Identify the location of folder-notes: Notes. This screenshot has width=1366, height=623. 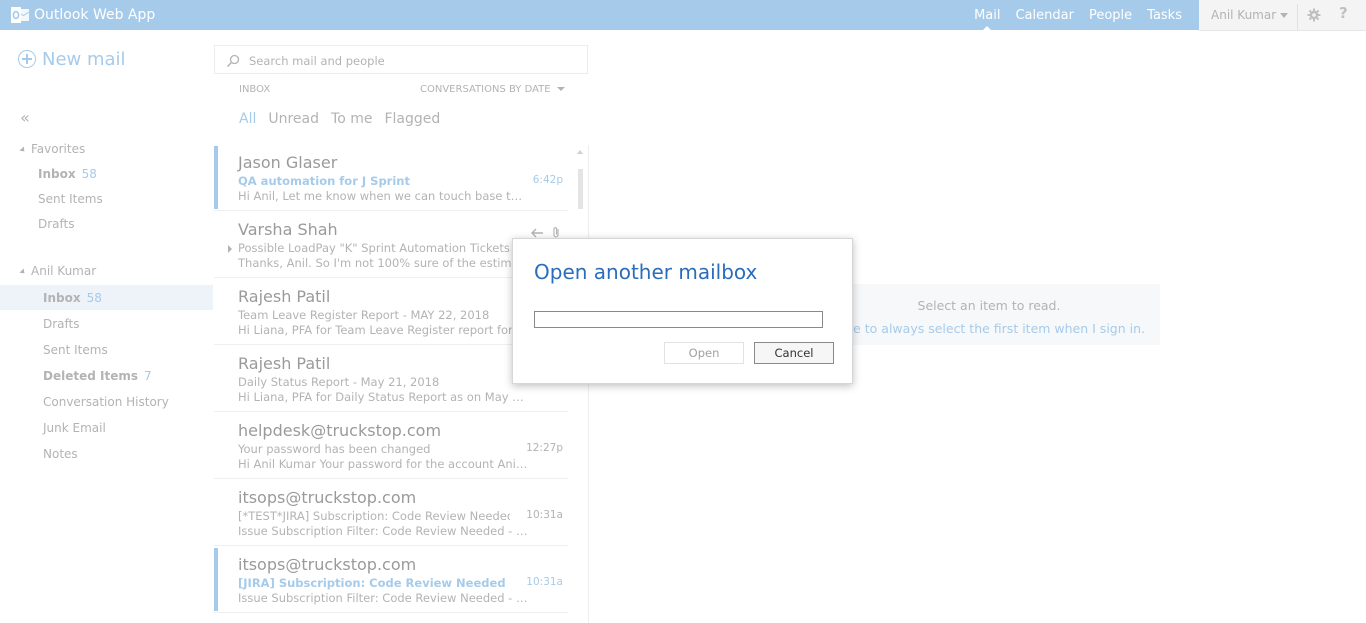
(60, 454).